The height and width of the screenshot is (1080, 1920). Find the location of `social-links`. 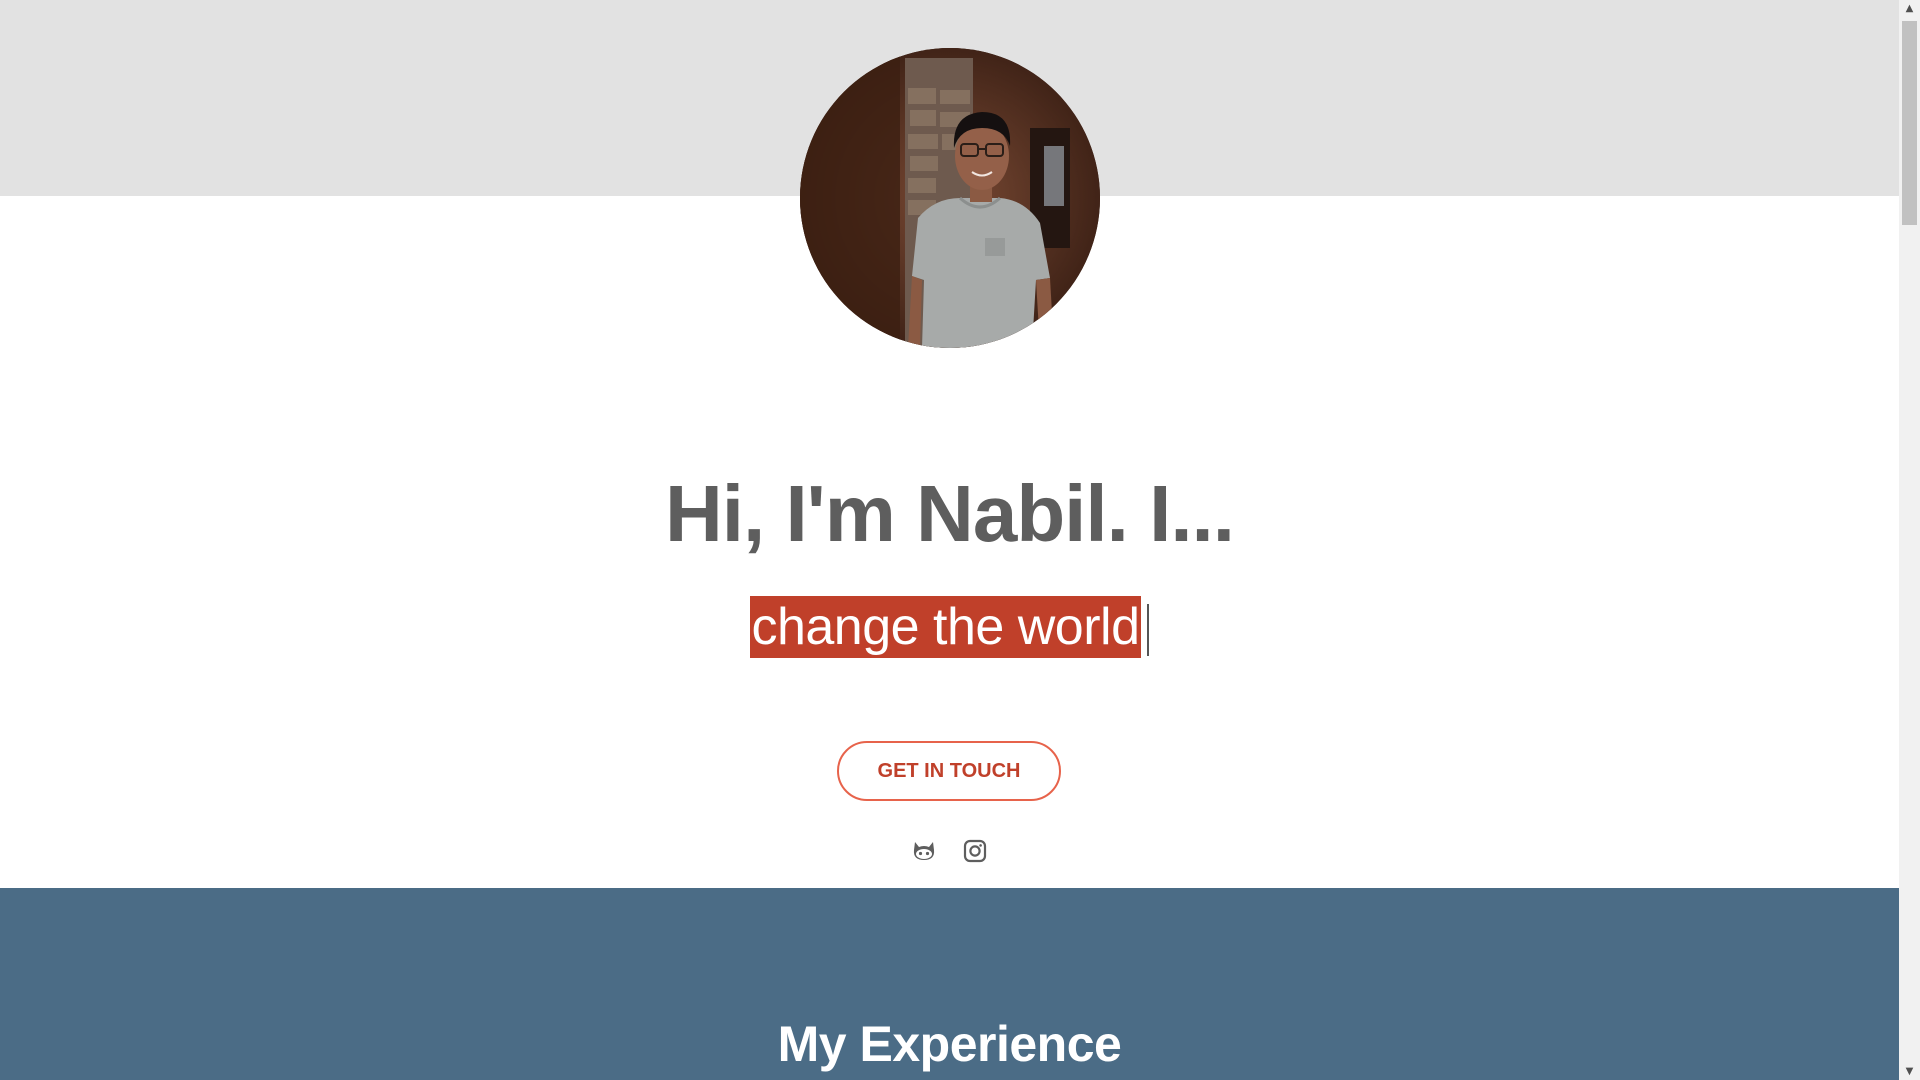

social-links is located at coordinates (949, 852).